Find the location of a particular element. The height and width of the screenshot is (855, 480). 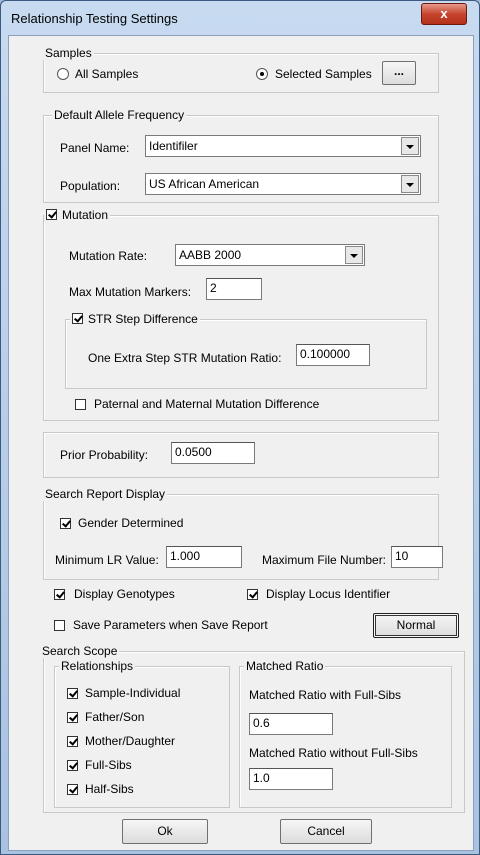

all-samples-radio is located at coordinates (63, 74).